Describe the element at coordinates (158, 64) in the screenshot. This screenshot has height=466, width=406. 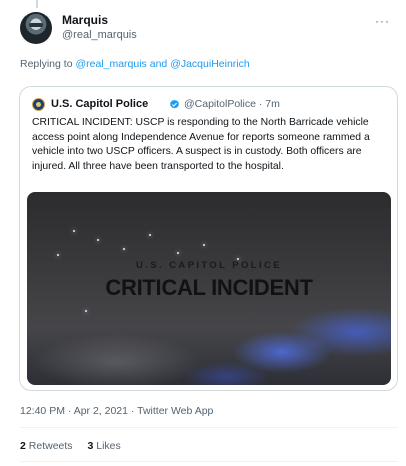
I see `reply-connector: and` at that location.